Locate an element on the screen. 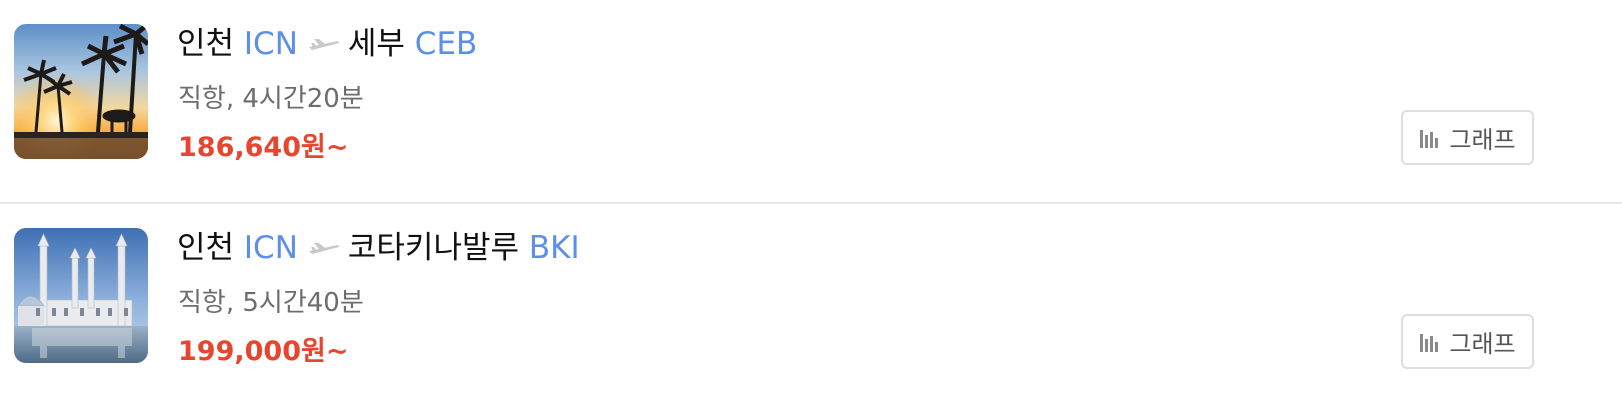 Image resolution: width=1622 pixels, height=402 pixels. destination-thumbnail-cebu is located at coordinates (81, 91).